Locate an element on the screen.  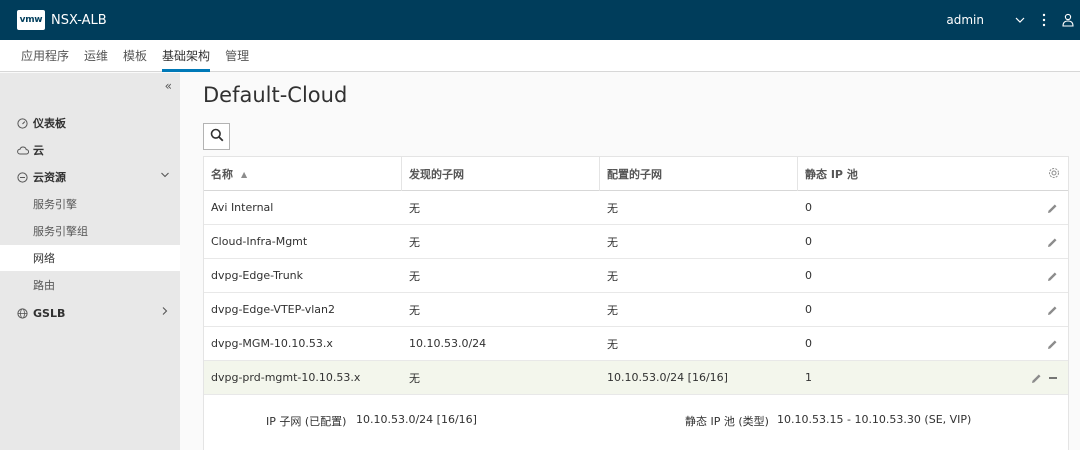
sidebar-item-label: 云资源 is located at coordinates (49, 177).